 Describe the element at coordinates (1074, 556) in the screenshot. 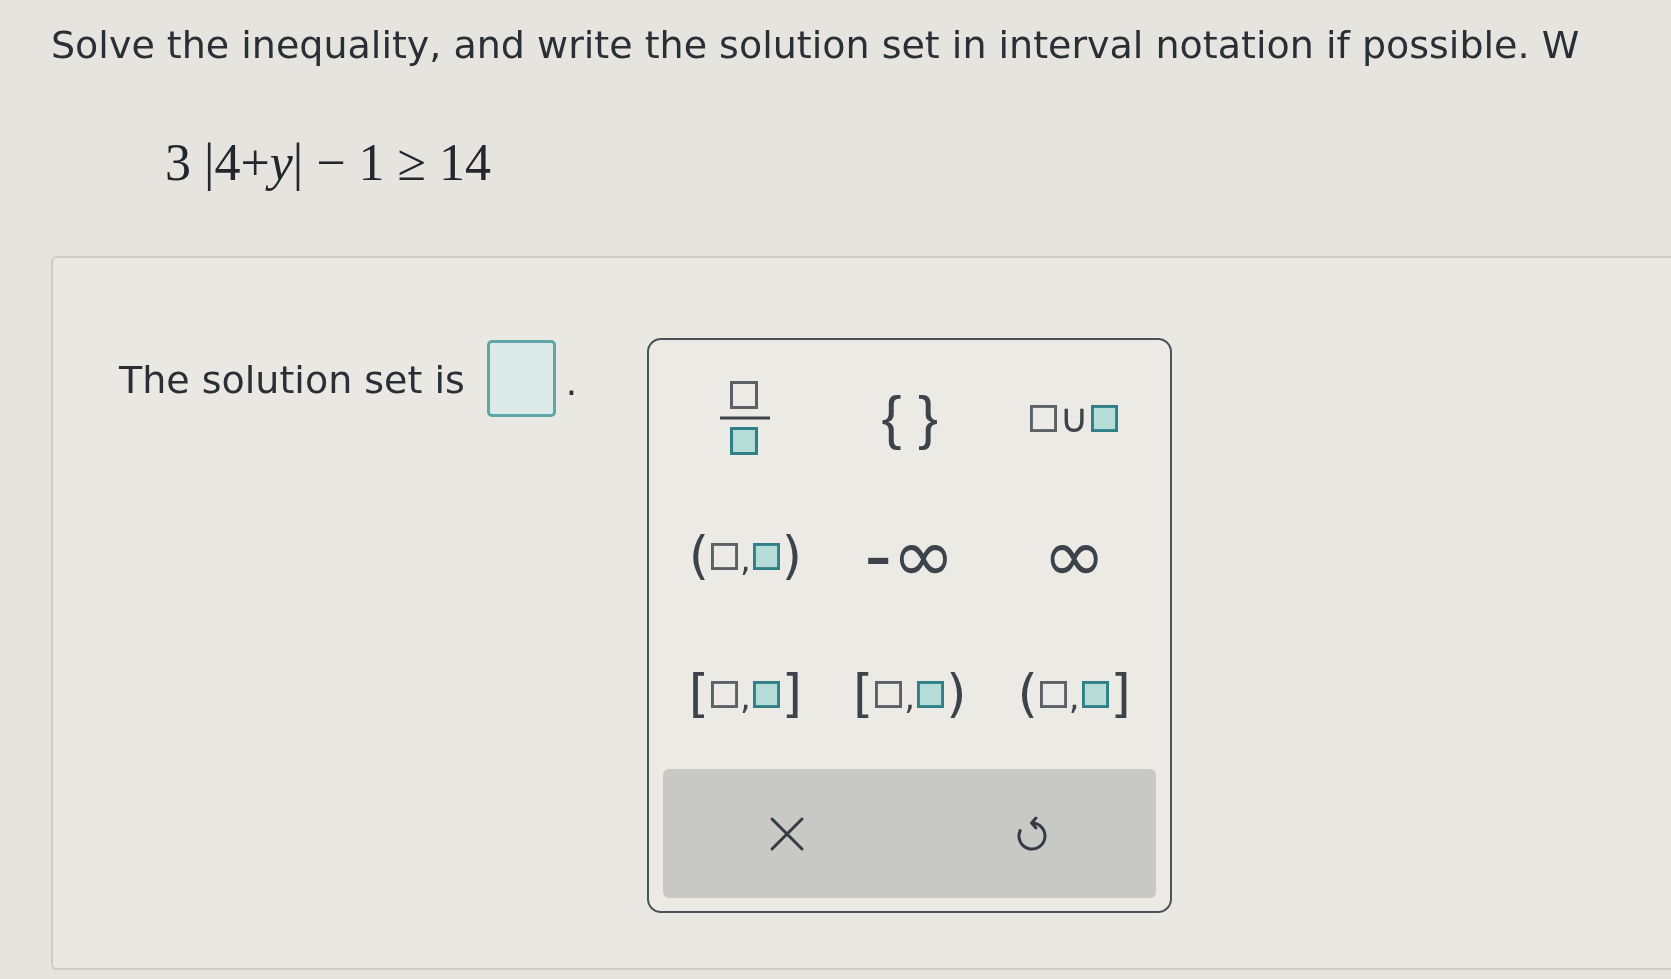

I see `infinity-key: ∞` at that location.